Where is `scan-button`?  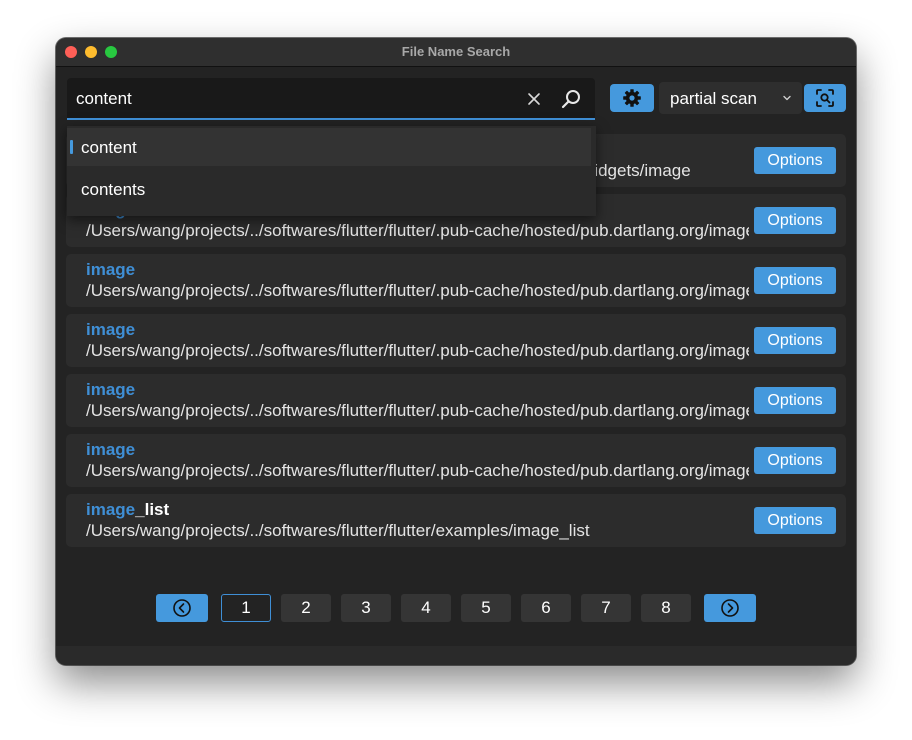 scan-button is located at coordinates (825, 98).